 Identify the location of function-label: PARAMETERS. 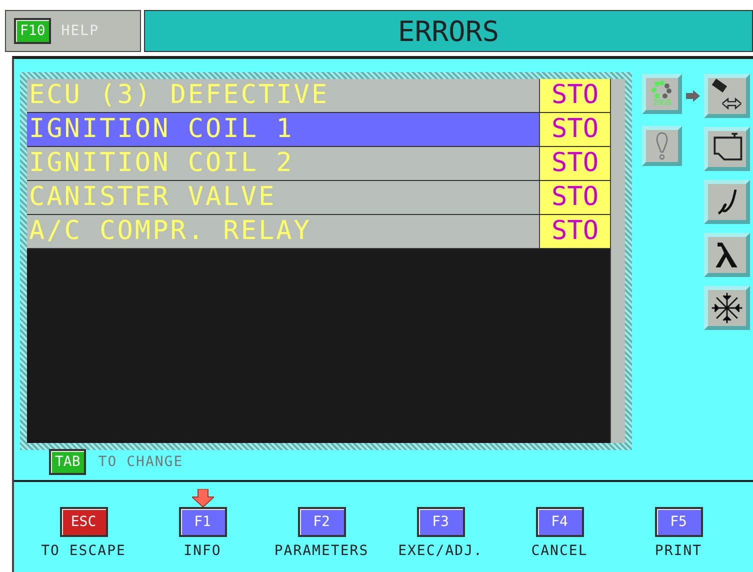
(321, 551).